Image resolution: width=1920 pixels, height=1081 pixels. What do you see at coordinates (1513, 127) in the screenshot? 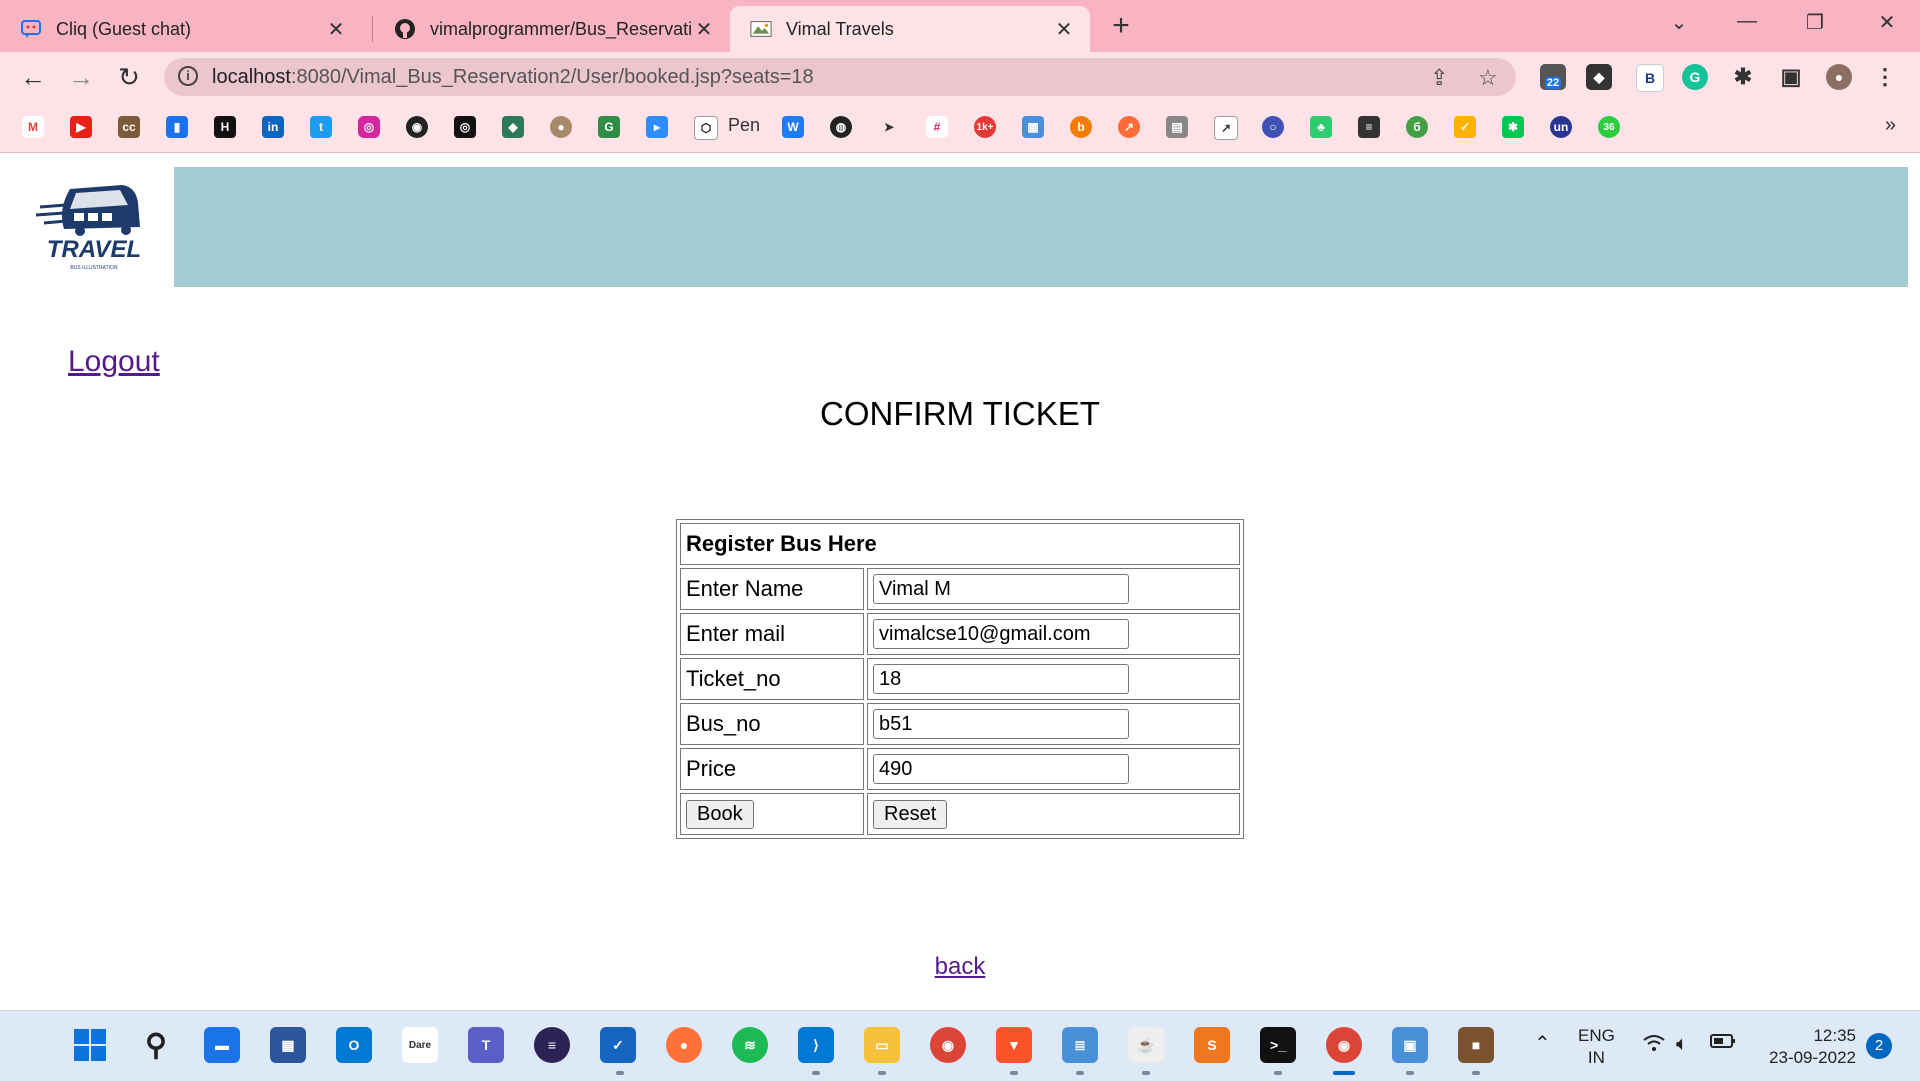
I see `asterisk-icon: ✱` at bounding box center [1513, 127].